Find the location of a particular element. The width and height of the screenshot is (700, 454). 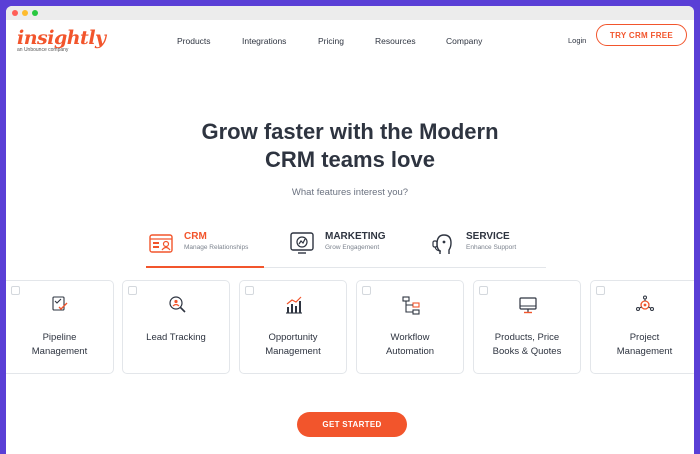

insightly-logo: insightly an Unbounce company is located at coordinates (61, 40).